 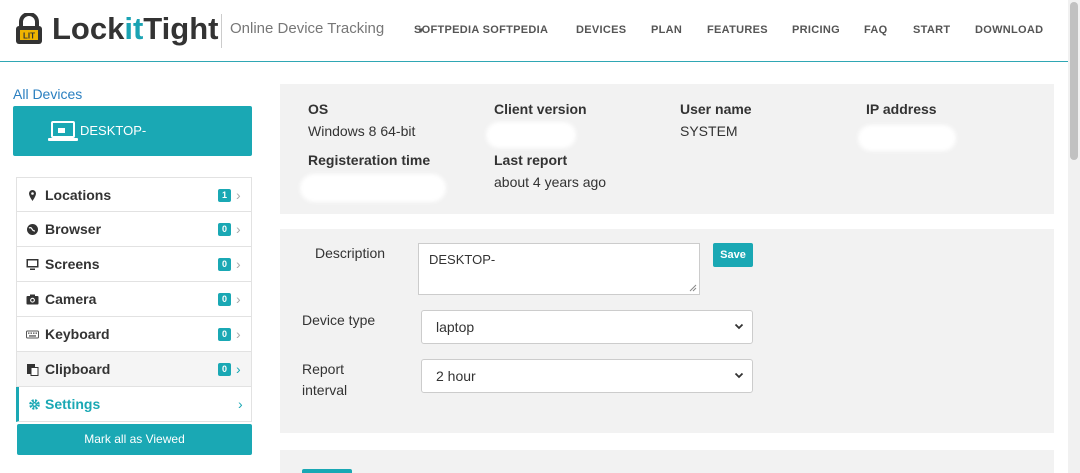 I want to click on nav-account: SOFTPEDIA SOFTPEDIA ▼, so click(x=481, y=30).